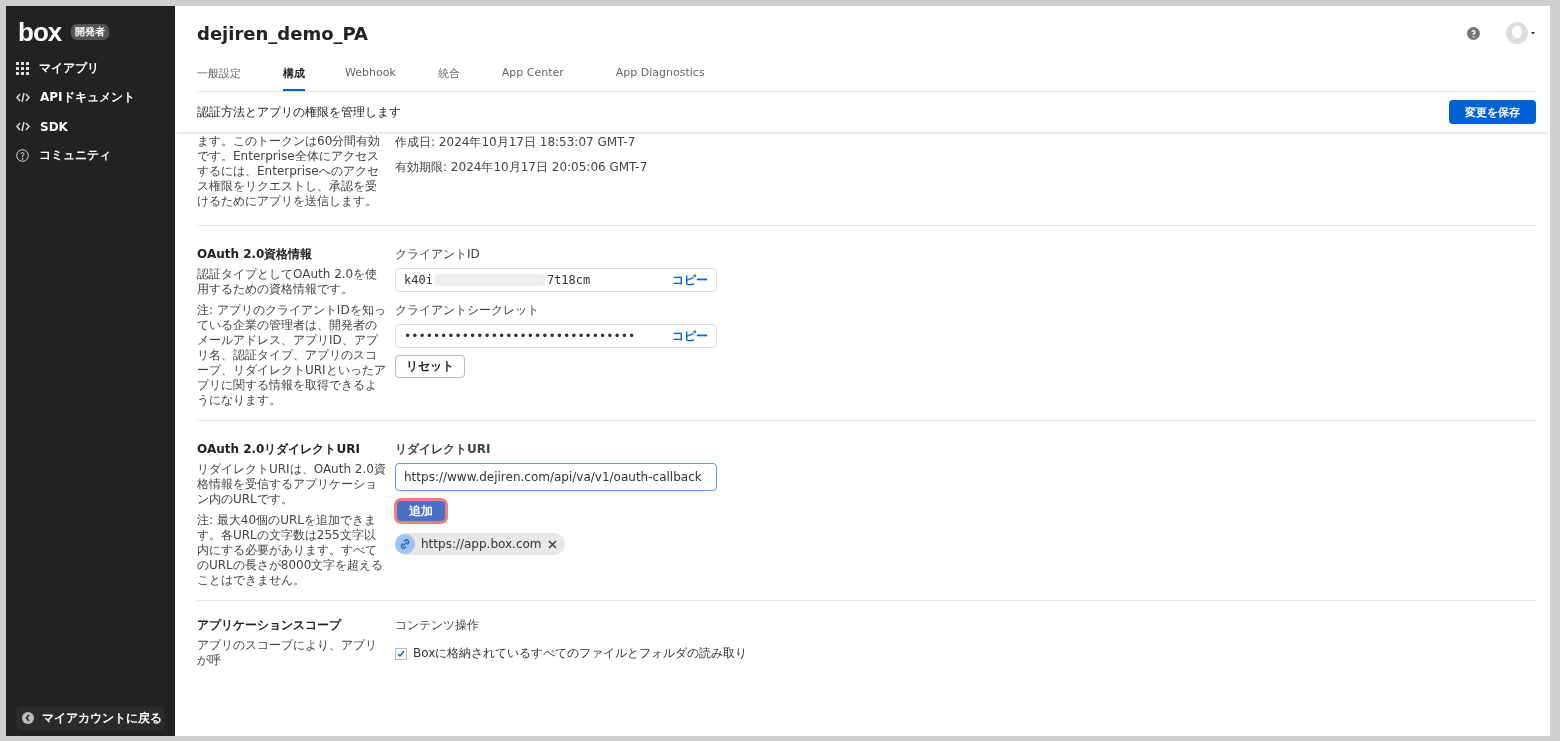 The height and width of the screenshot is (741, 1560). I want to click on sidebar-item: コミュニティ, so click(90, 155).